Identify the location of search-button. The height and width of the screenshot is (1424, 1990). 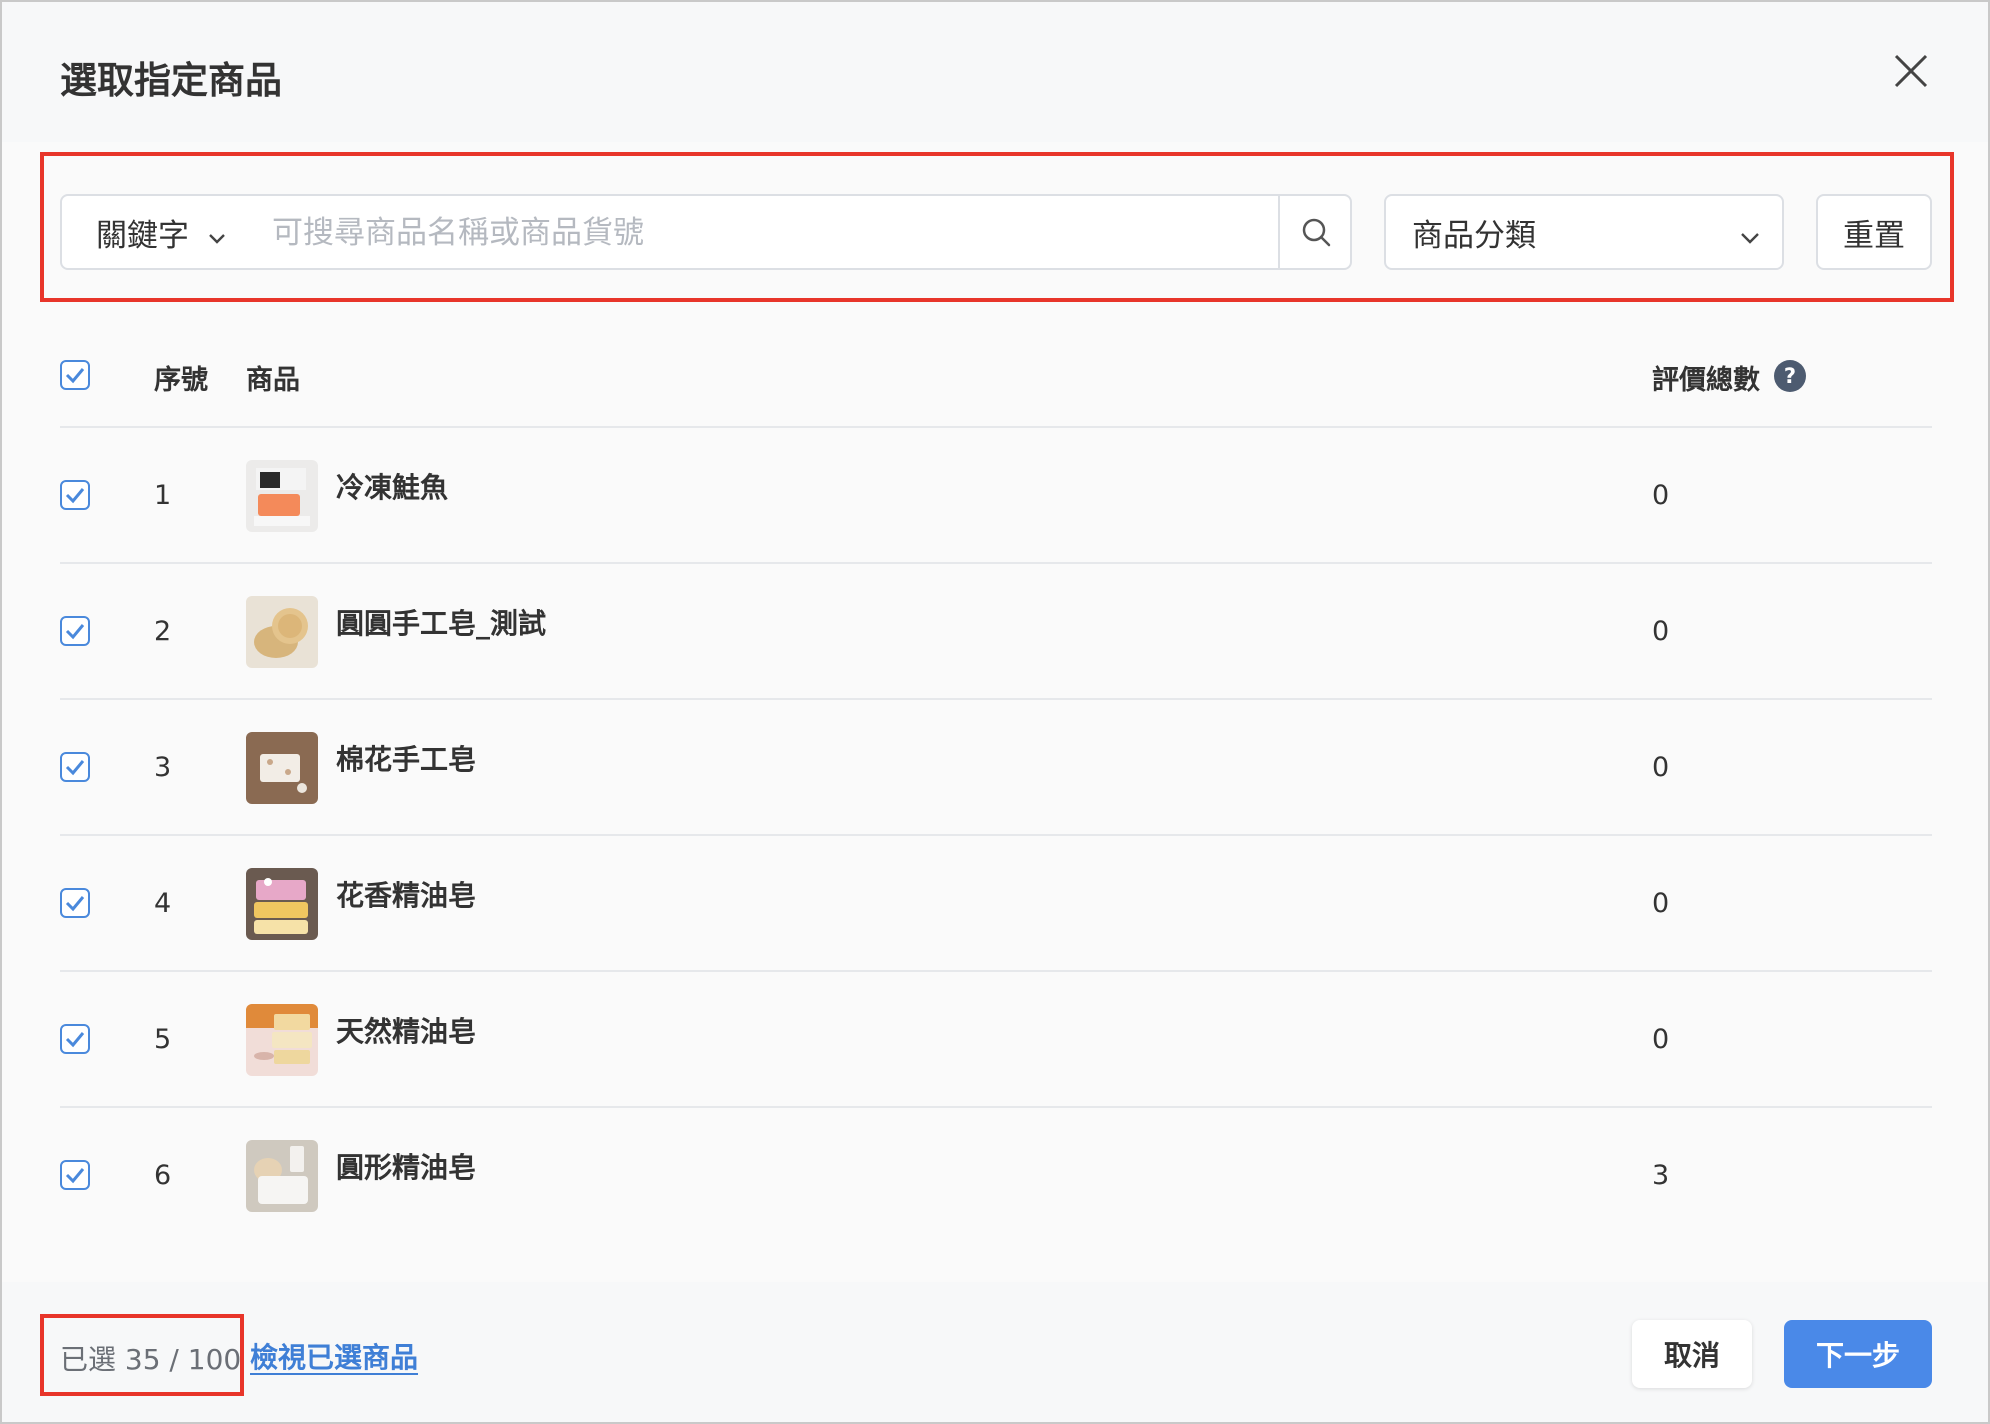
(1315, 232).